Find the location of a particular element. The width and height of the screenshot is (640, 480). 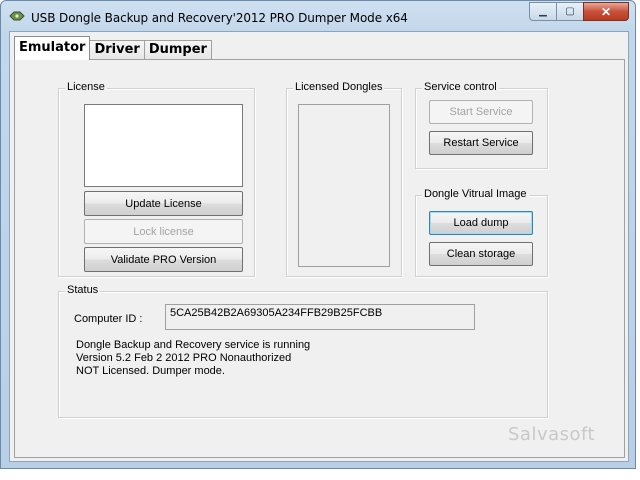

licensed-dongles-label: Licensed Dongles is located at coordinates (339, 87).